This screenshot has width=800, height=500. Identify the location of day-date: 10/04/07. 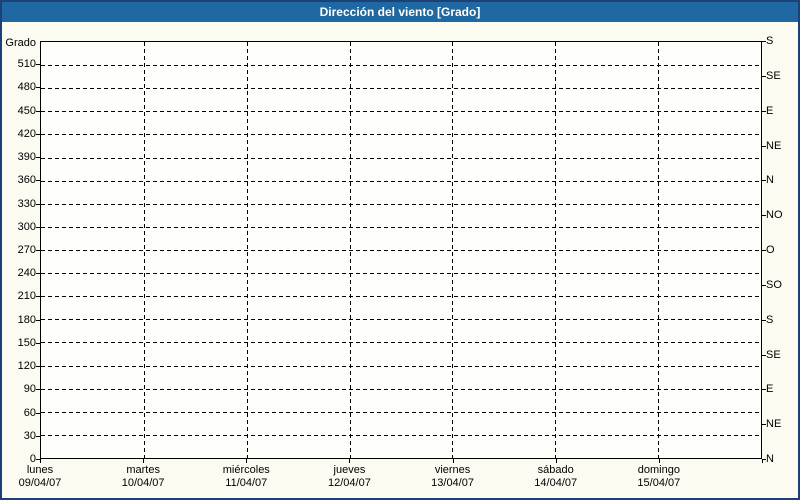
(143, 483).